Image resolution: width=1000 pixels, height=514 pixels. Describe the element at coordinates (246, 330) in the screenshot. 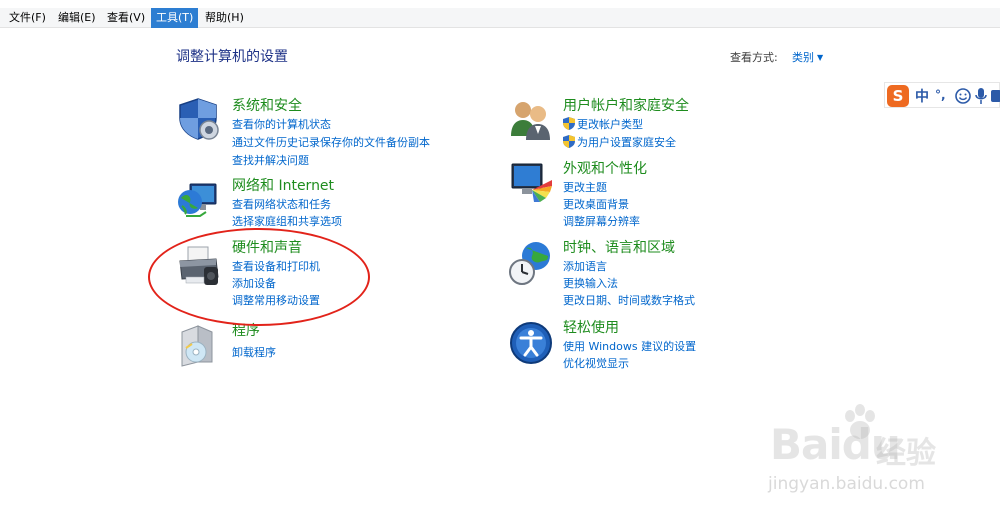

I see `category-title: 程序` at that location.